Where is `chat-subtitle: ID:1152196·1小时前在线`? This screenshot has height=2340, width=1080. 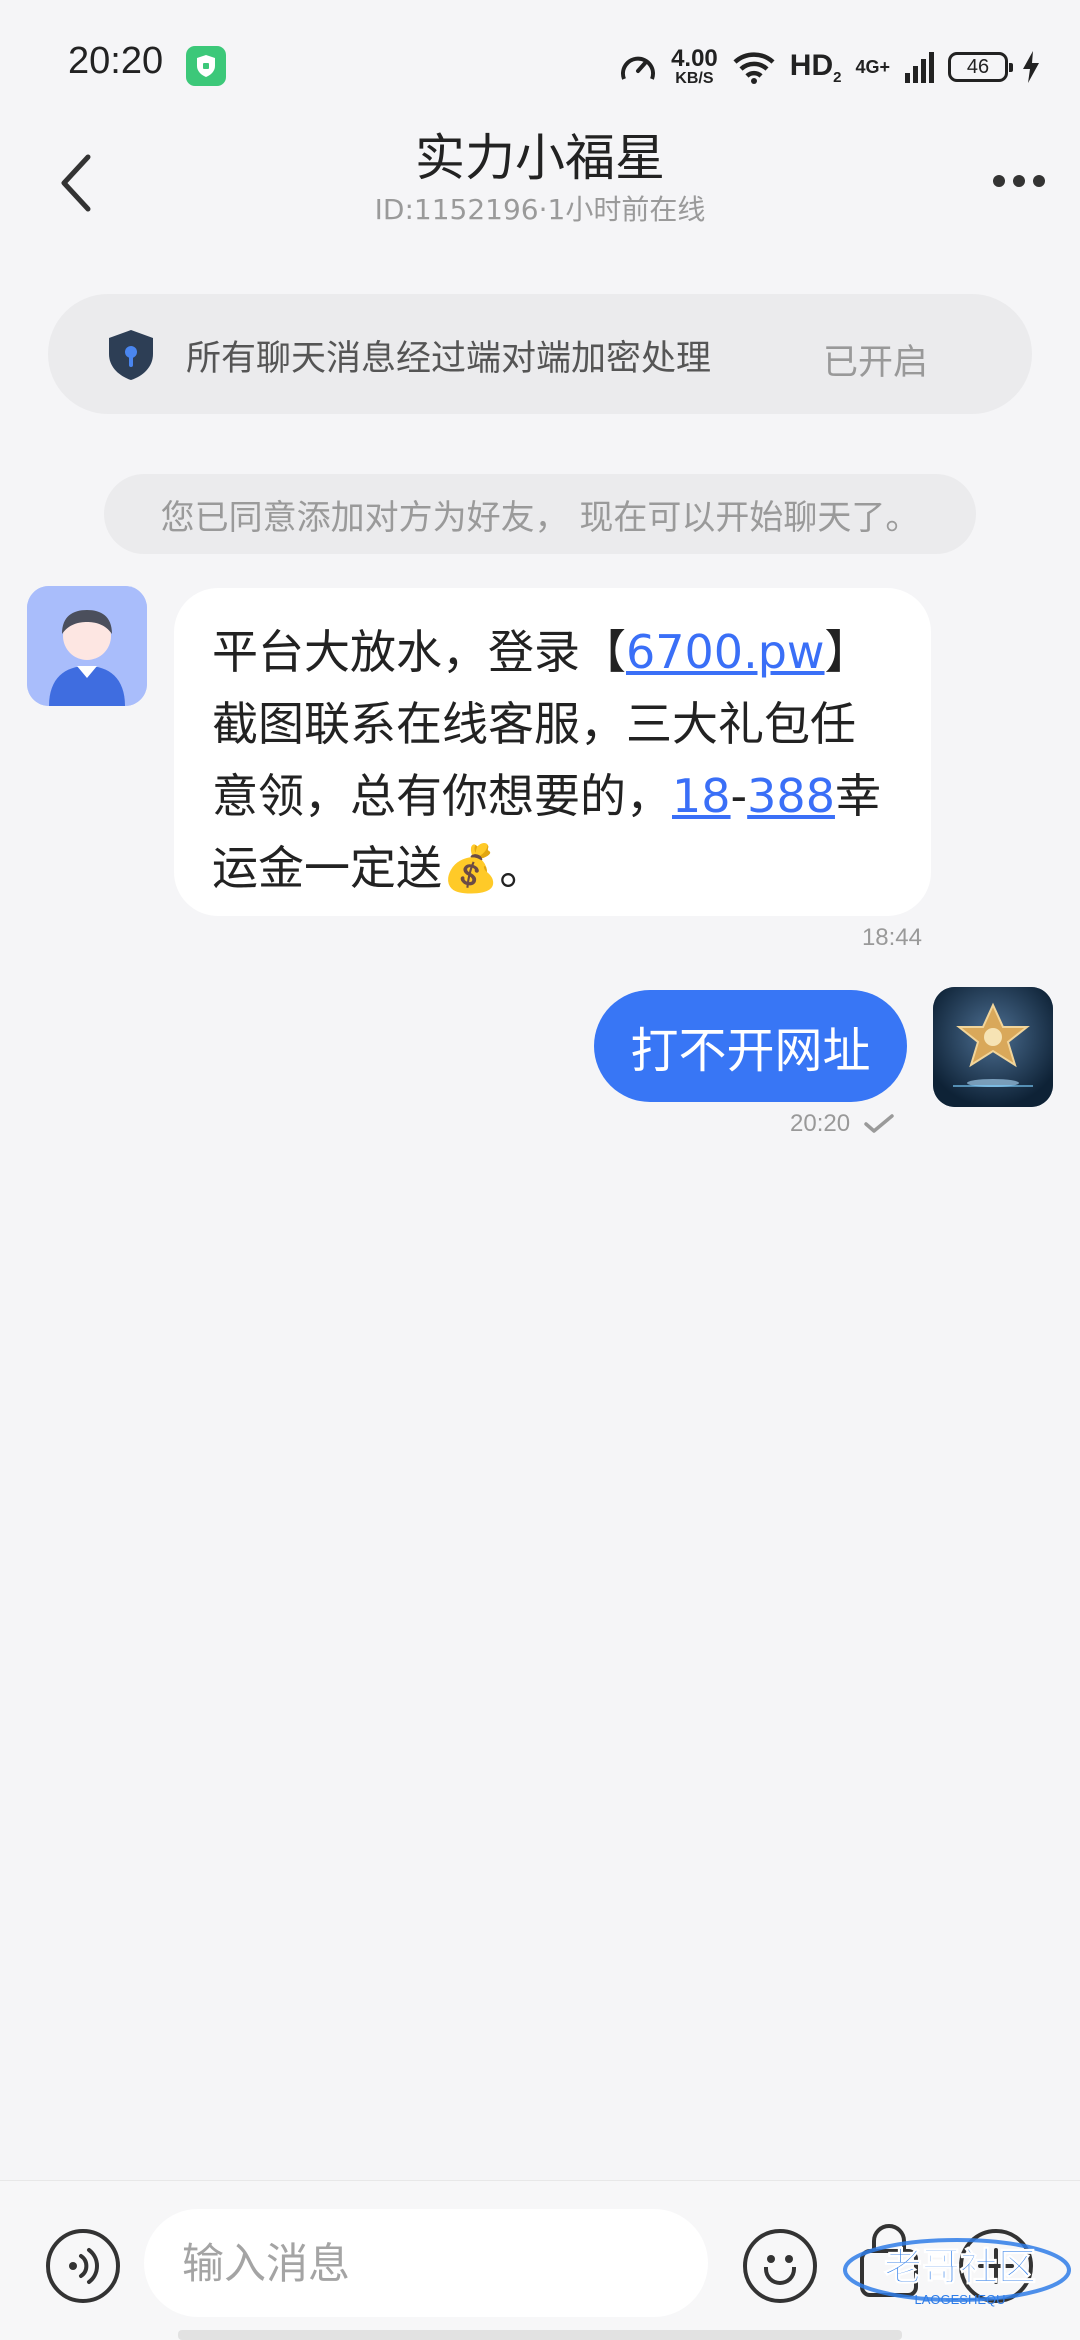
chat-subtitle: ID:1152196·1小时前在线 is located at coordinates (540, 209).